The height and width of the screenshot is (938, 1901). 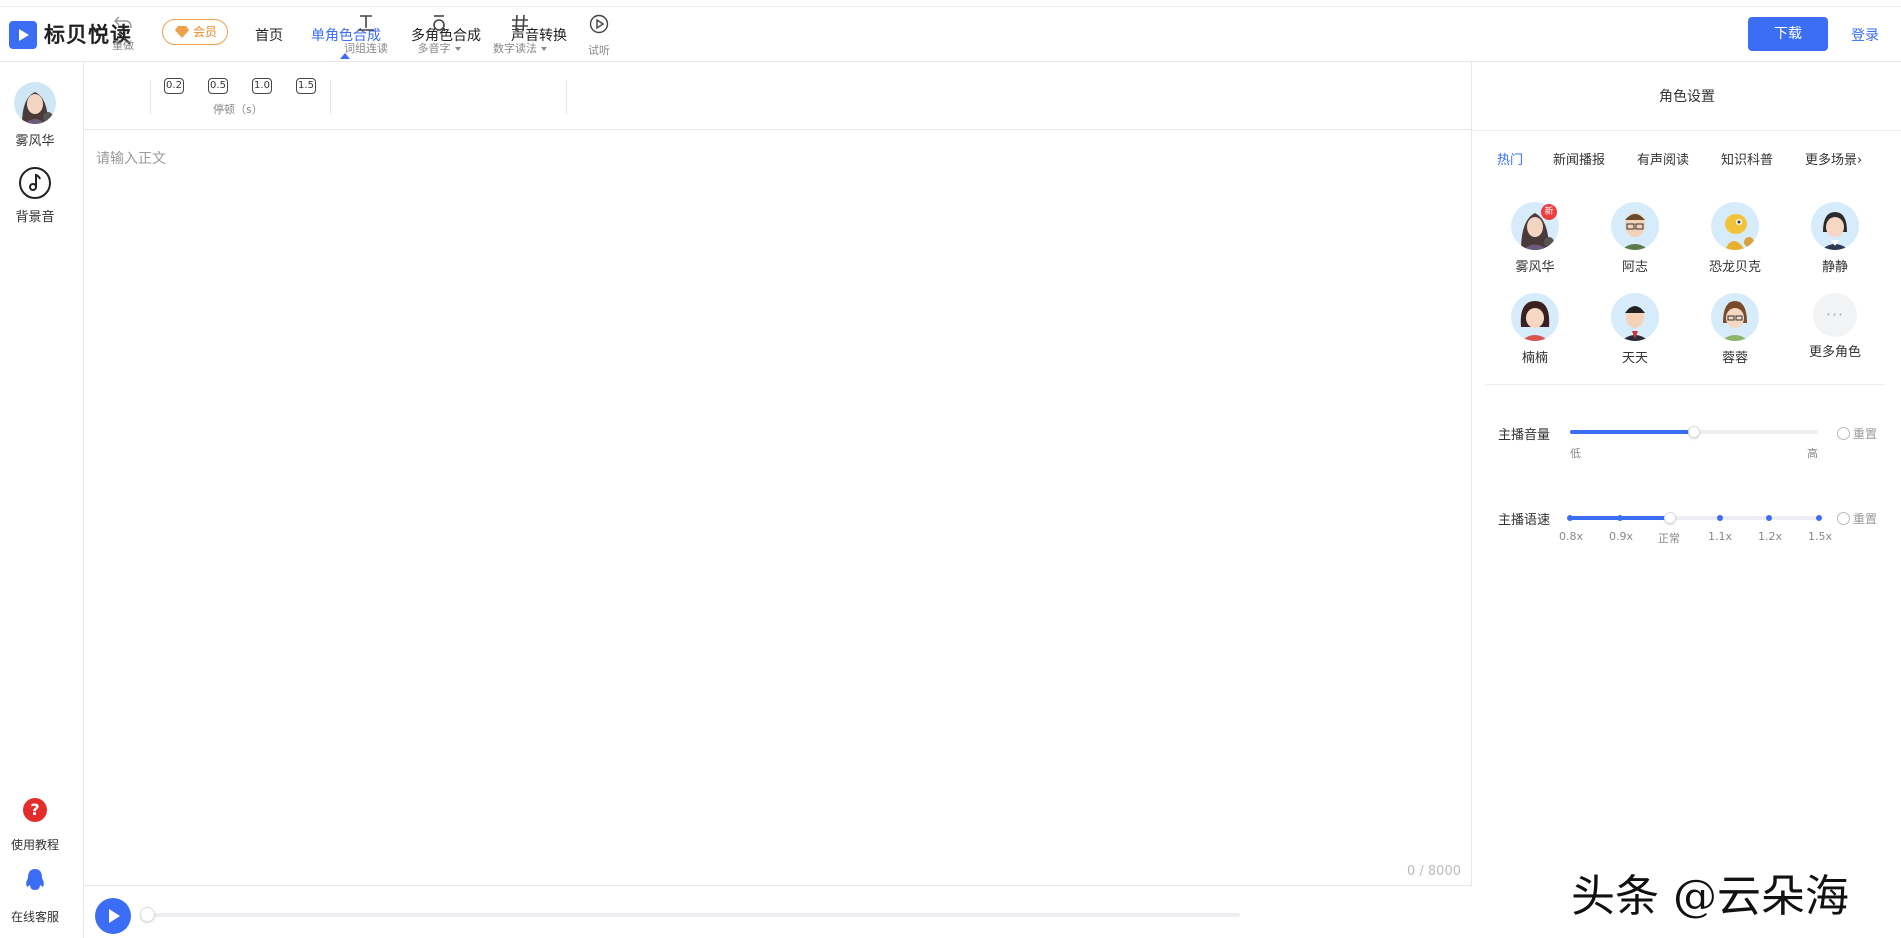 What do you see at coordinates (1575, 453) in the screenshot?
I see `volume-low-label: 低` at bounding box center [1575, 453].